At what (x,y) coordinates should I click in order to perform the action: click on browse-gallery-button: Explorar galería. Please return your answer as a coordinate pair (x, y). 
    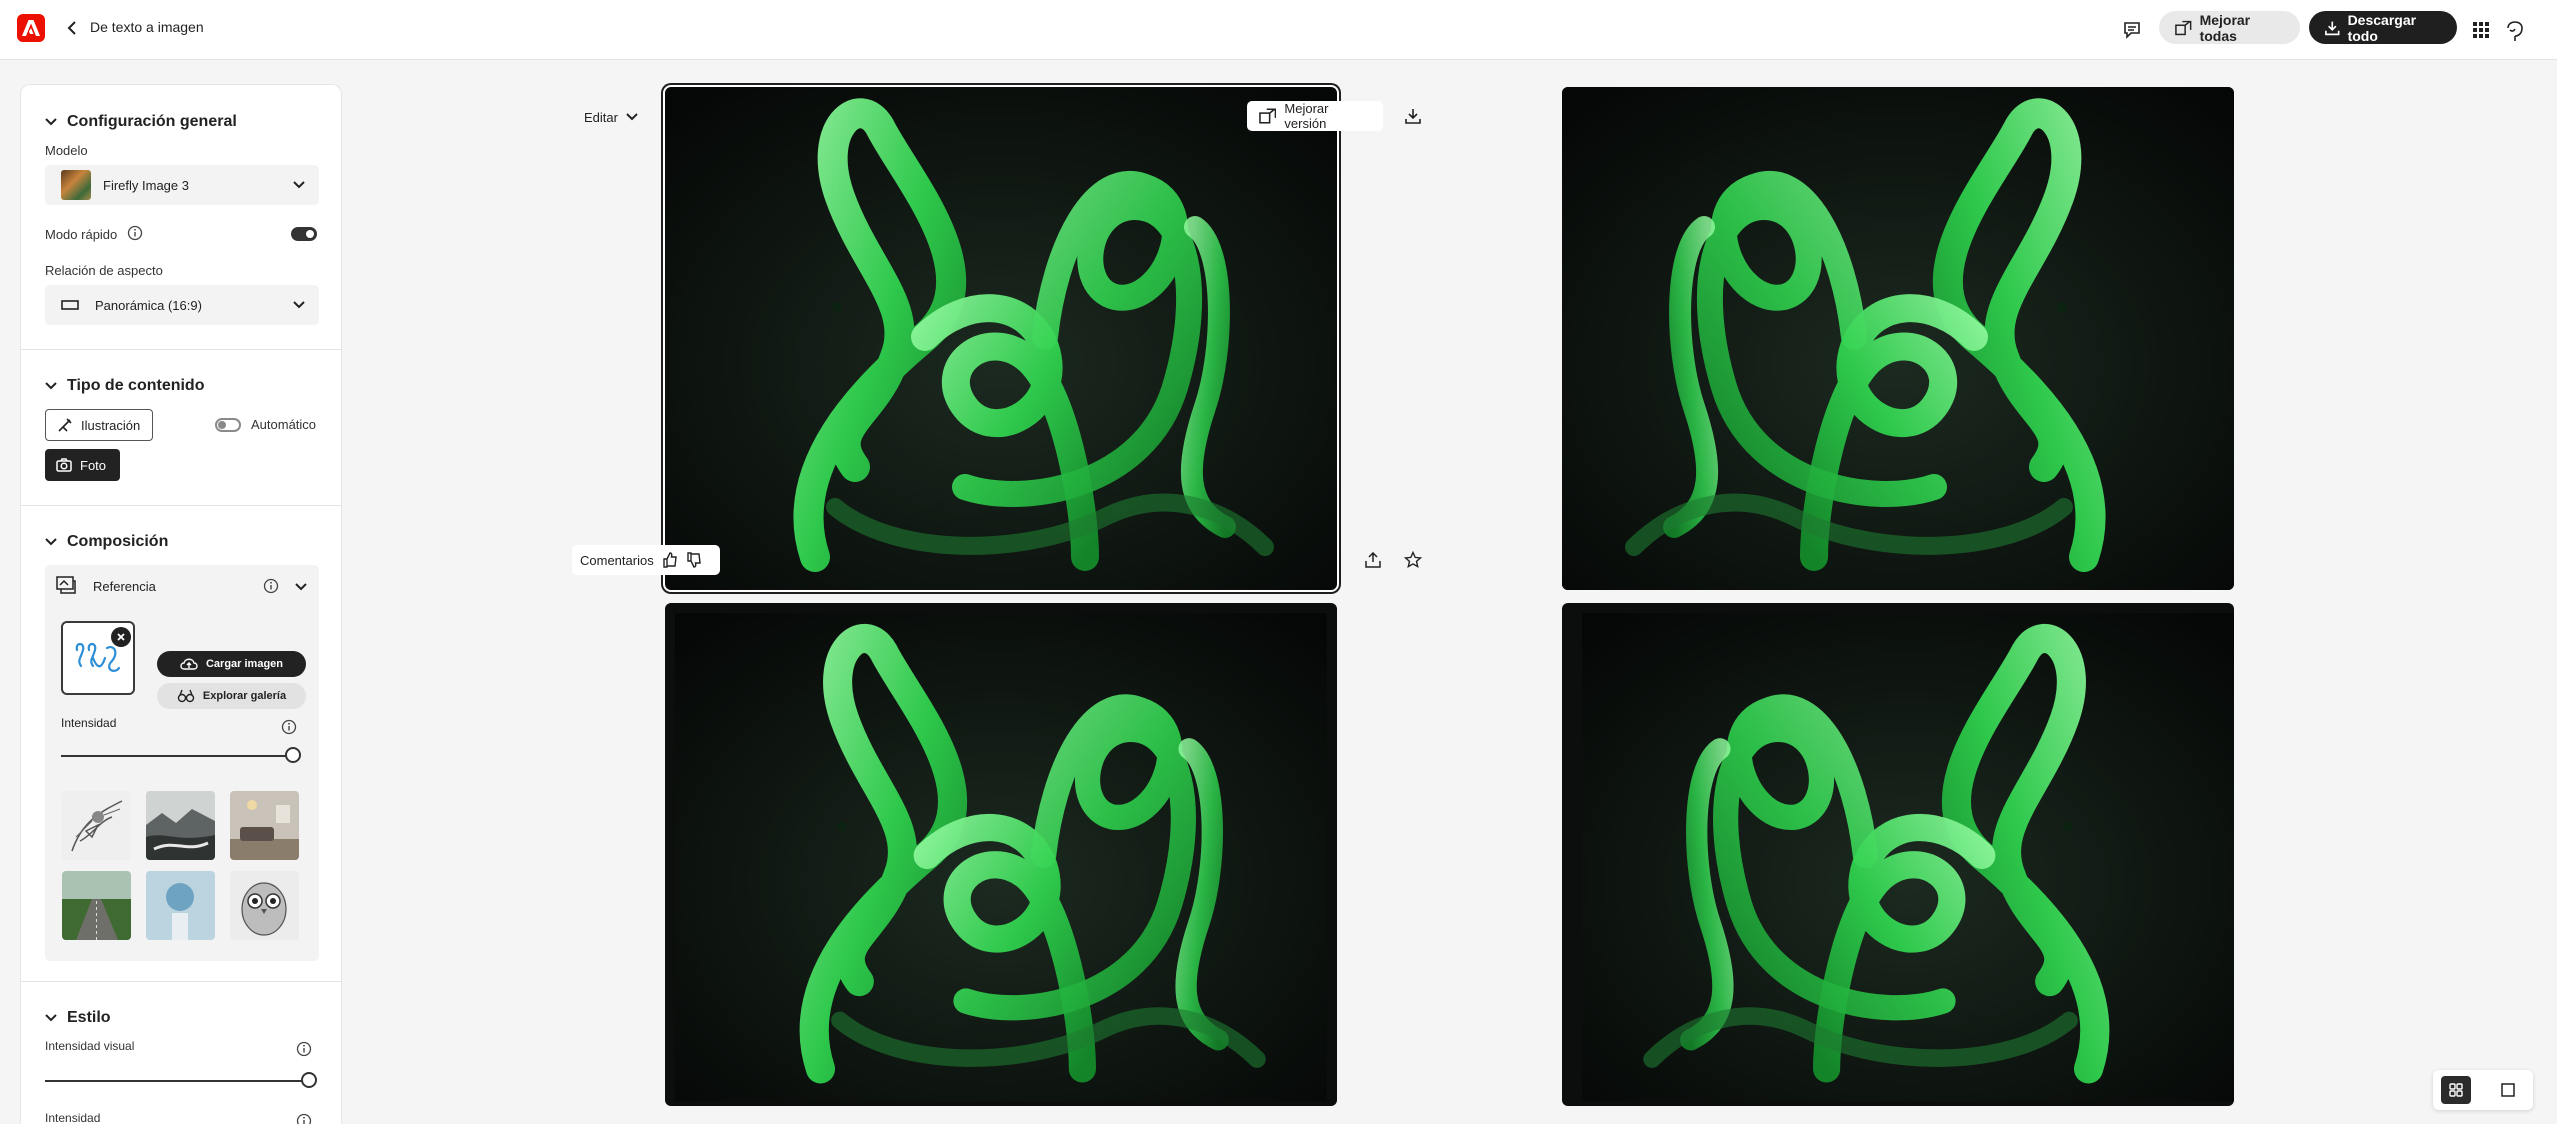
    Looking at the image, I should click on (231, 696).